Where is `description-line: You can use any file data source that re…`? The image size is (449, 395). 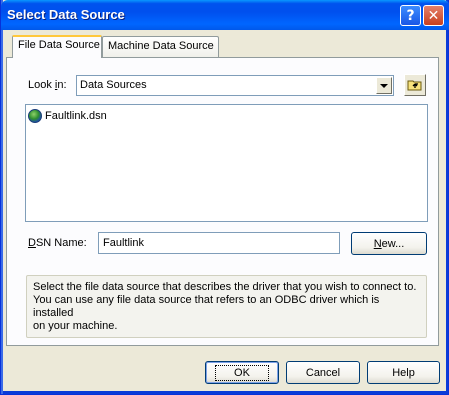 description-line: You can use any file data source that re… is located at coordinates (206, 306).